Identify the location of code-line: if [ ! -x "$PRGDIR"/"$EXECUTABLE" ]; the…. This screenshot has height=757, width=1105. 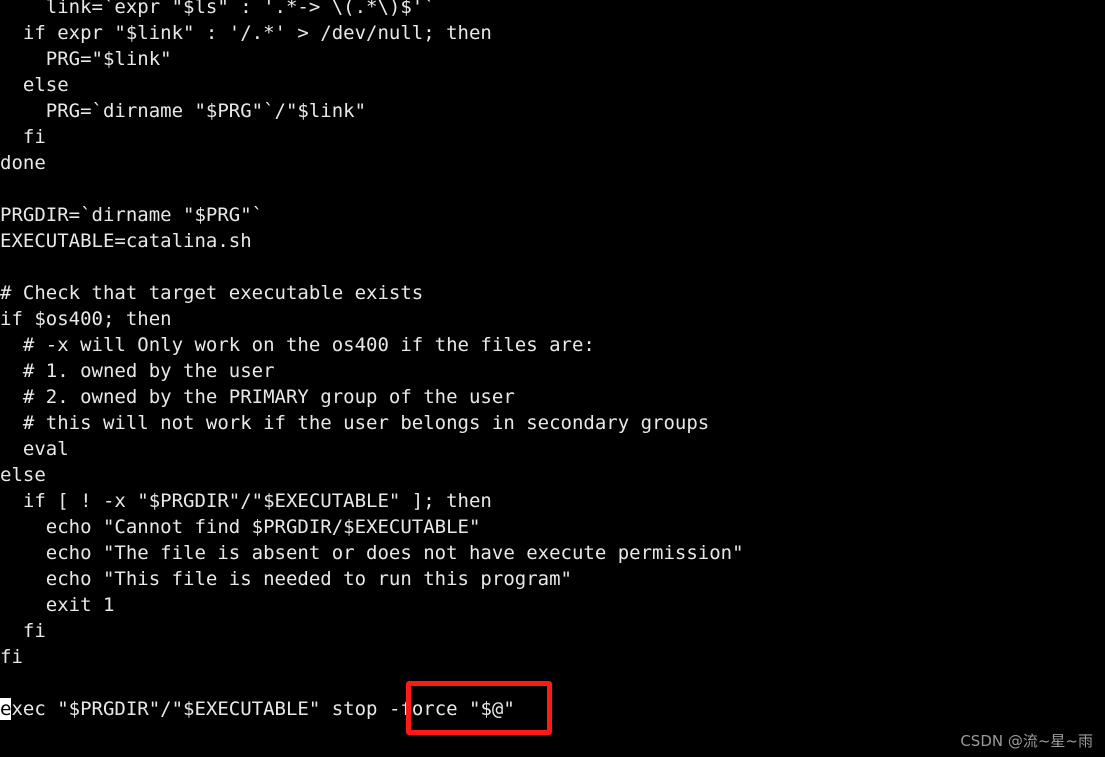
(246, 501).